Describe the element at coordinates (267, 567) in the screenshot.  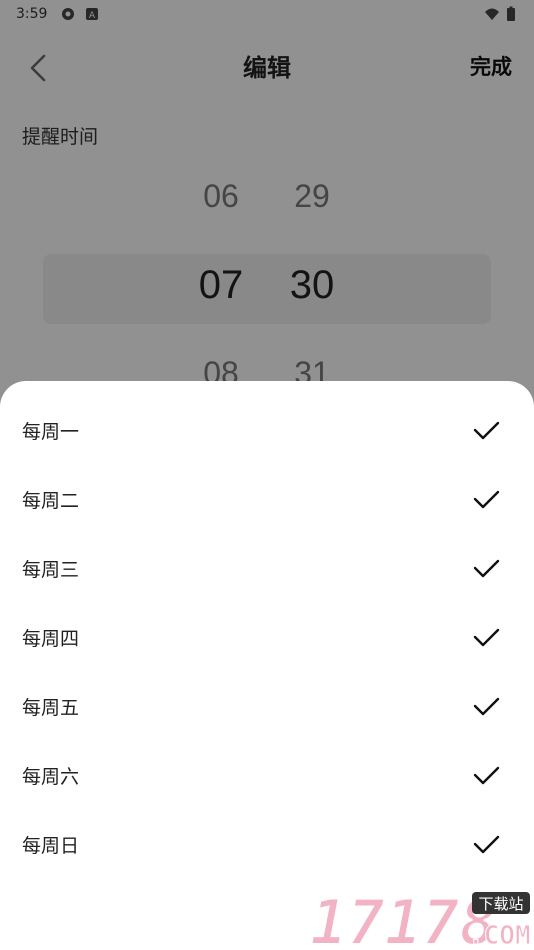
I see `repeat-option-wednesday: 每周三` at that location.